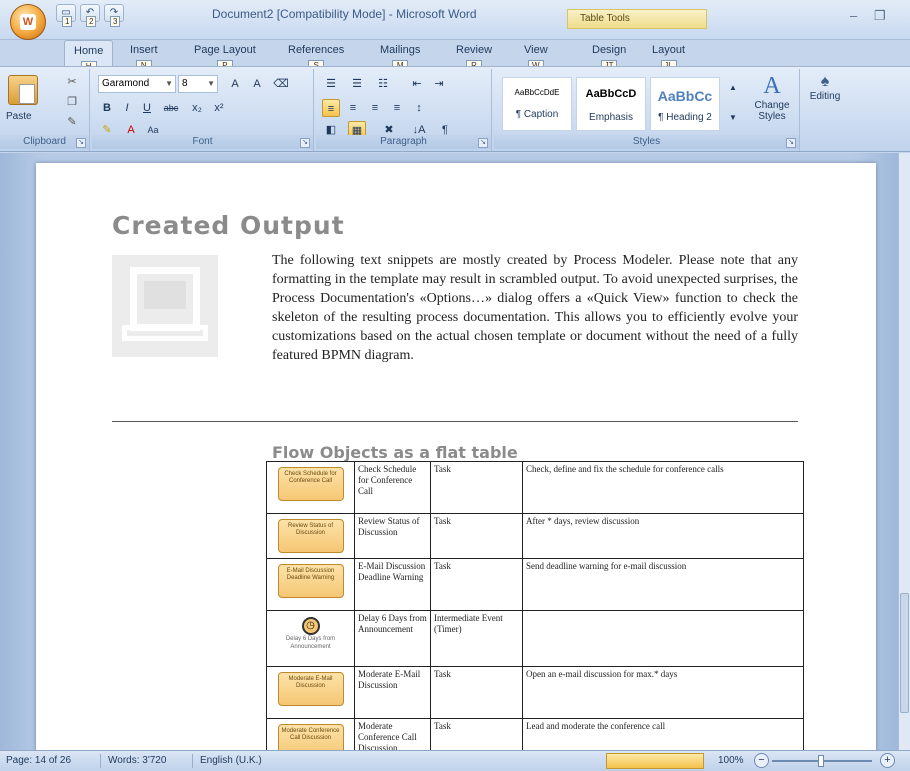 This screenshot has width=910, height=771. I want to click on numbering-icon: ☰, so click(357, 84).